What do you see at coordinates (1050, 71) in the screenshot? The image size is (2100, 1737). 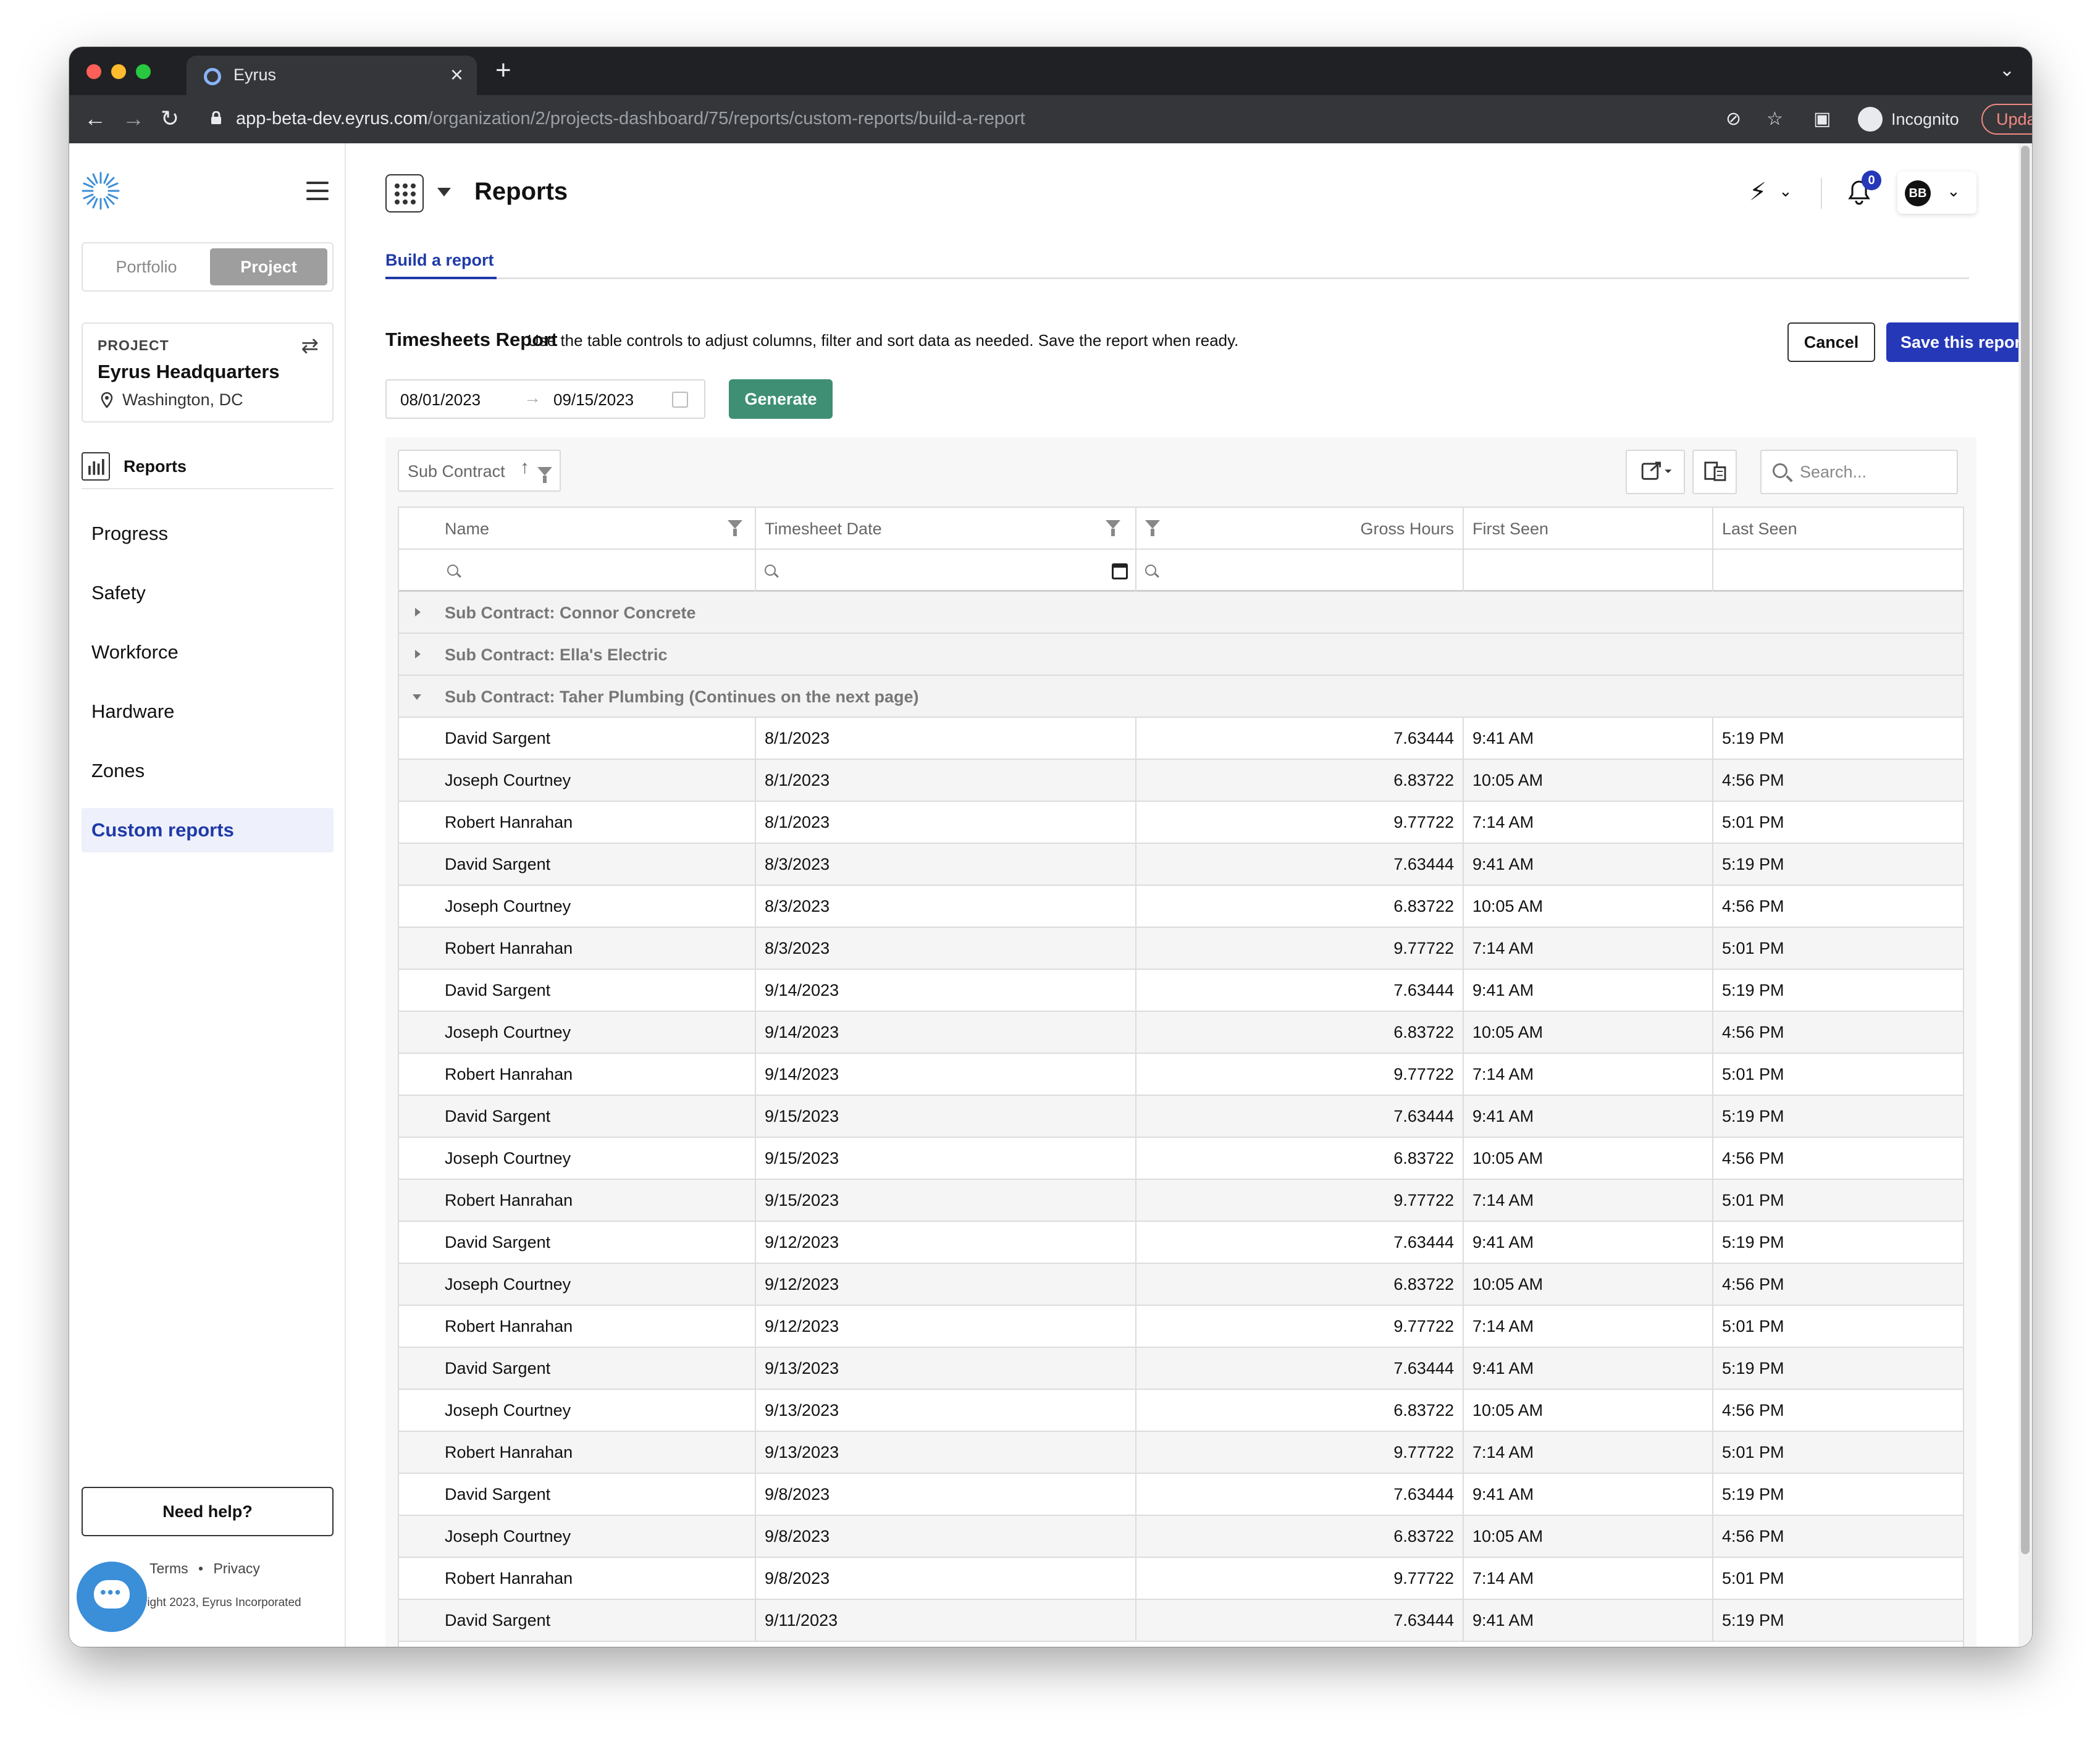 I see `tab-bar: Eyrus × + ⌄` at bounding box center [1050, 71].